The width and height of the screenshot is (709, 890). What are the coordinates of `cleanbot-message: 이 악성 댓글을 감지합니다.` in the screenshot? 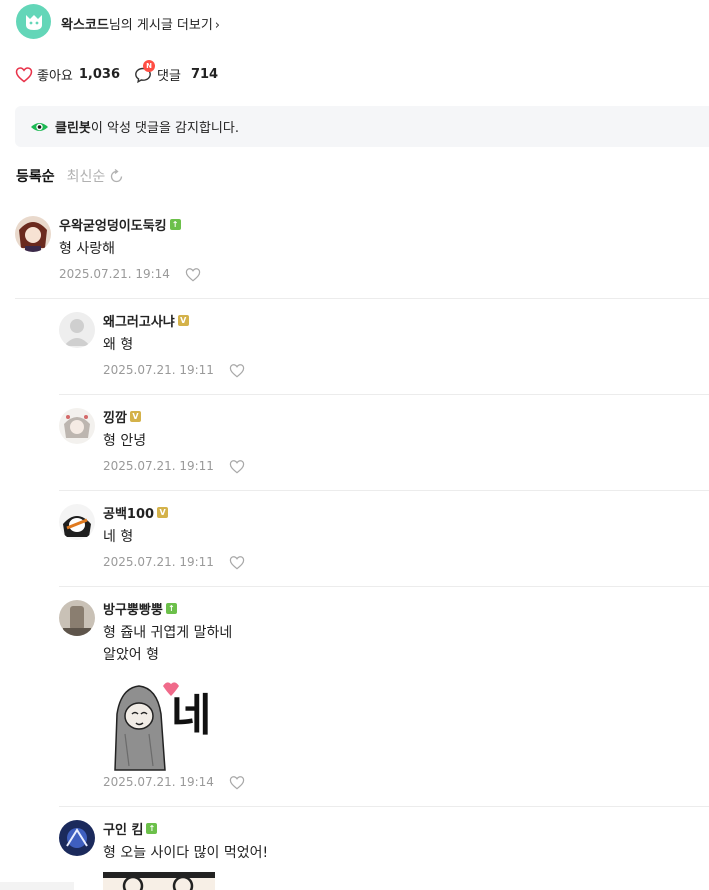 It's located at (164, 128).